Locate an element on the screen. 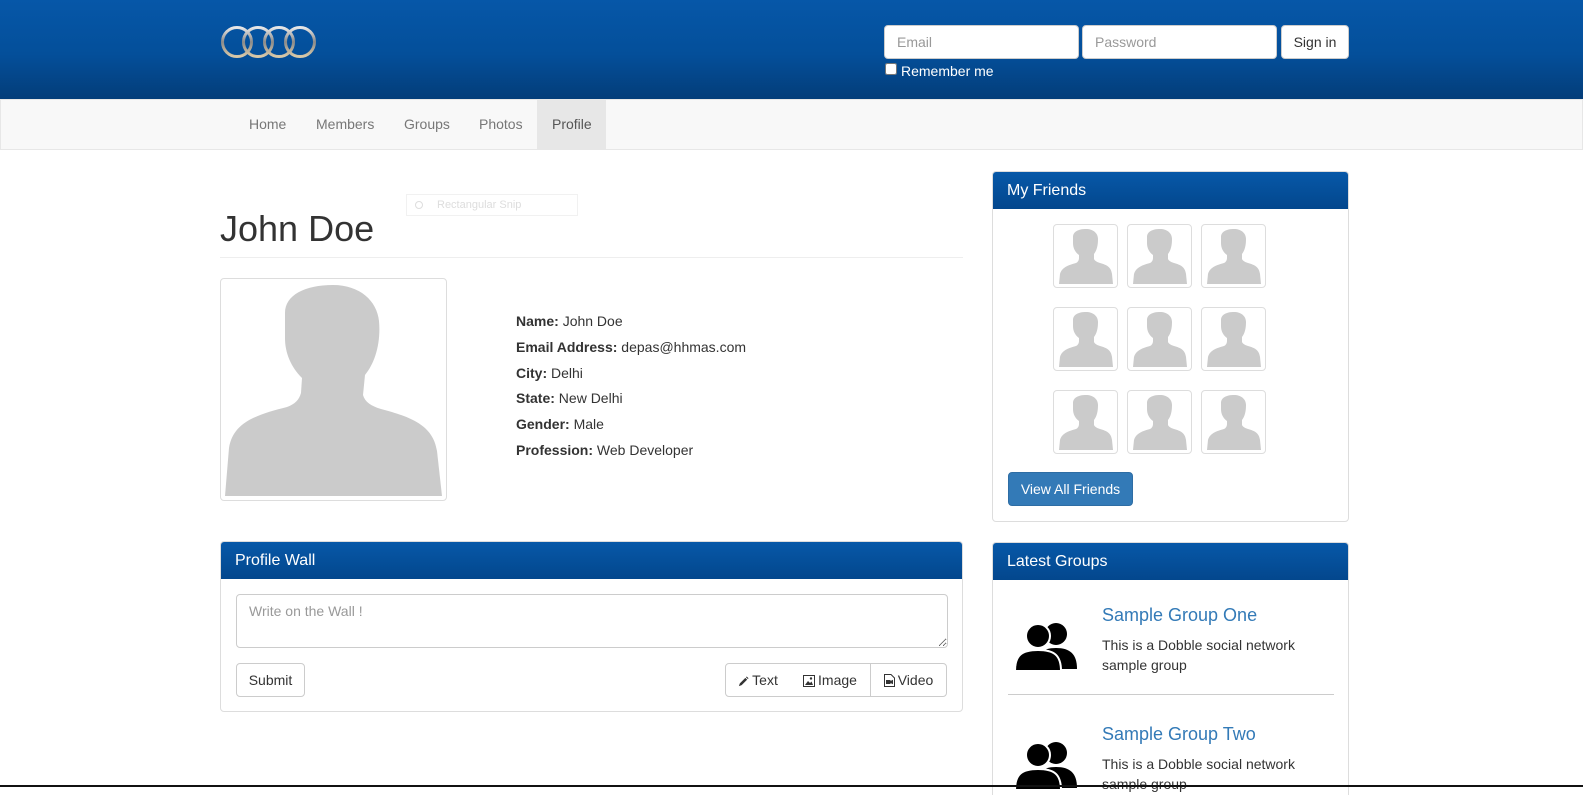  info-value: Male is located at coordinates (588, 424).